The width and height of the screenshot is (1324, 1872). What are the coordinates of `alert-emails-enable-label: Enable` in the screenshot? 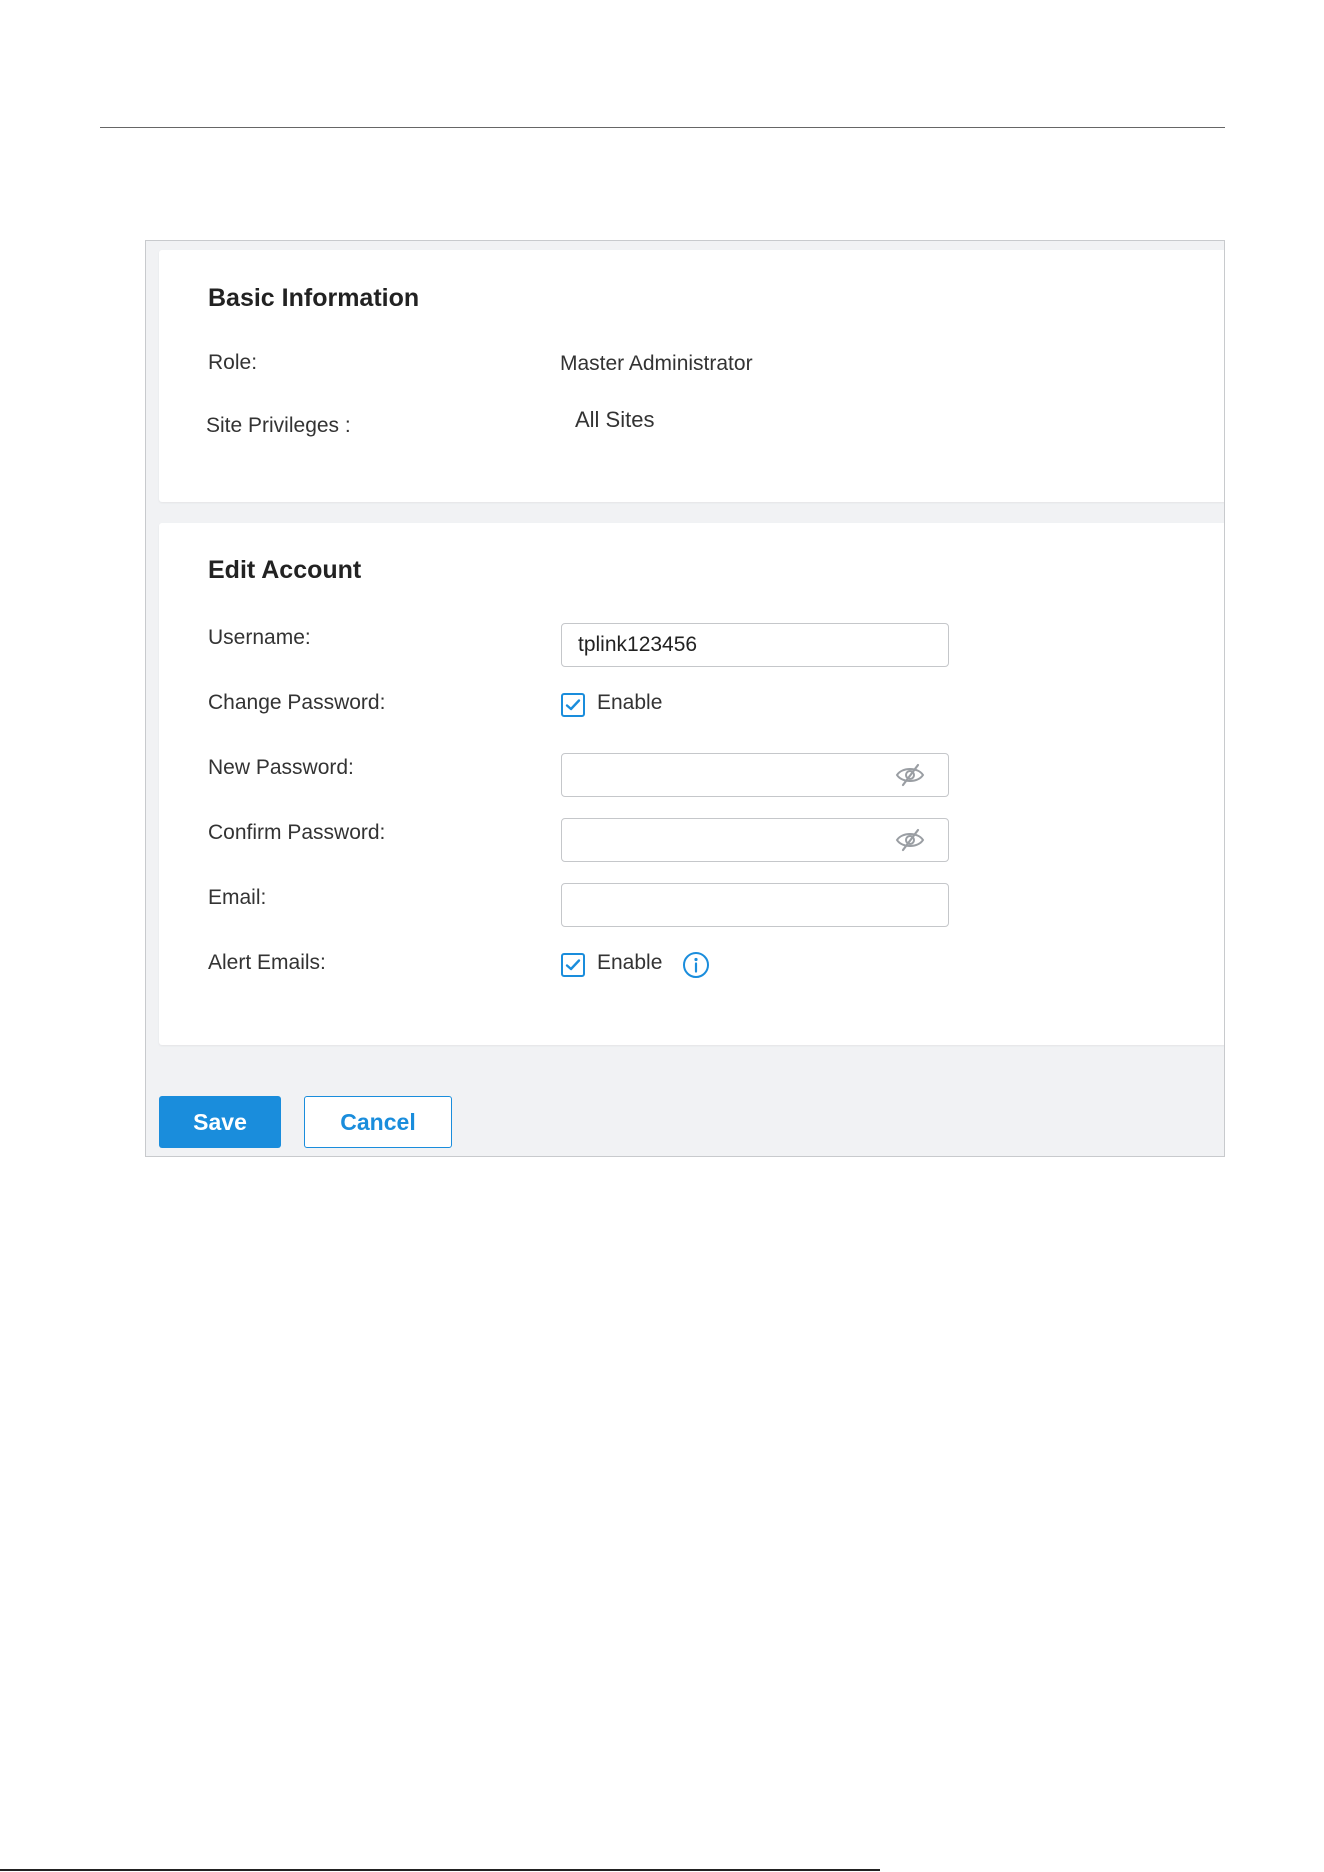 It's located at (630, 962).